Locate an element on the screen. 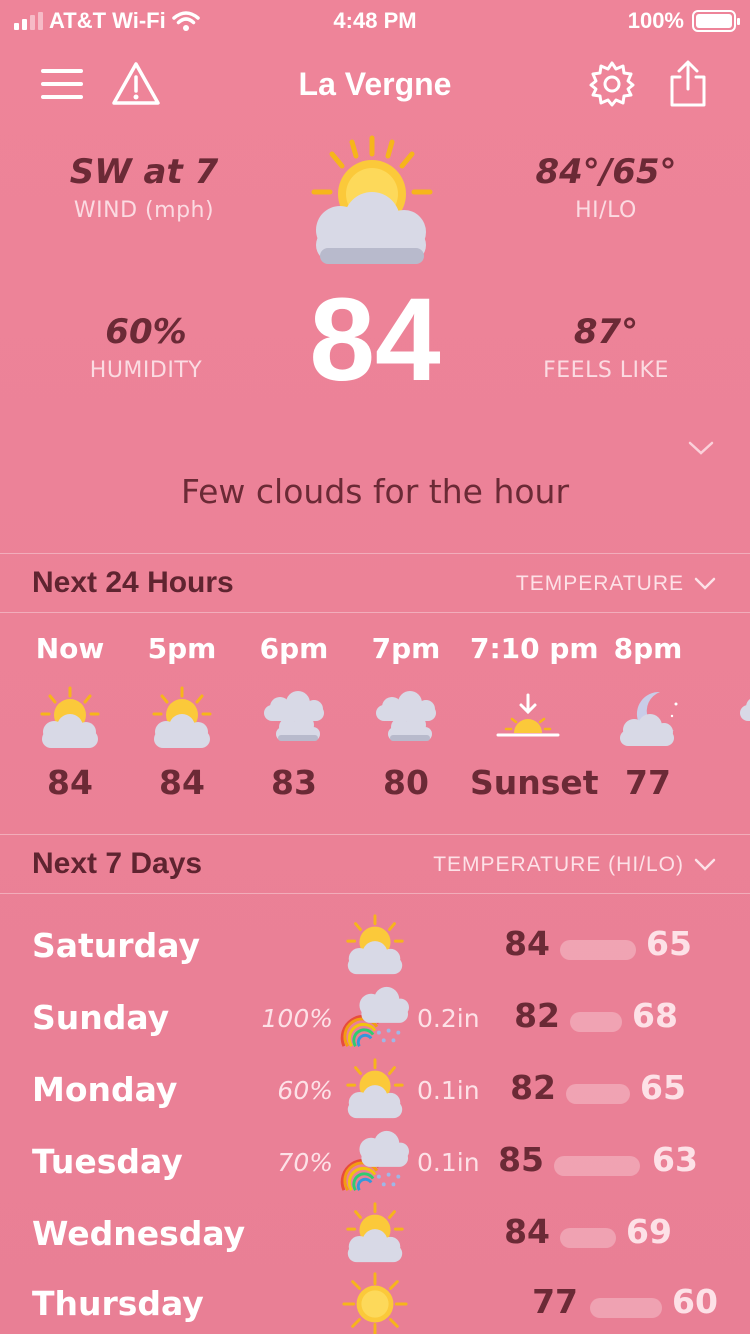  nav-bar: La Vergne is located at coordinates (375, 84).